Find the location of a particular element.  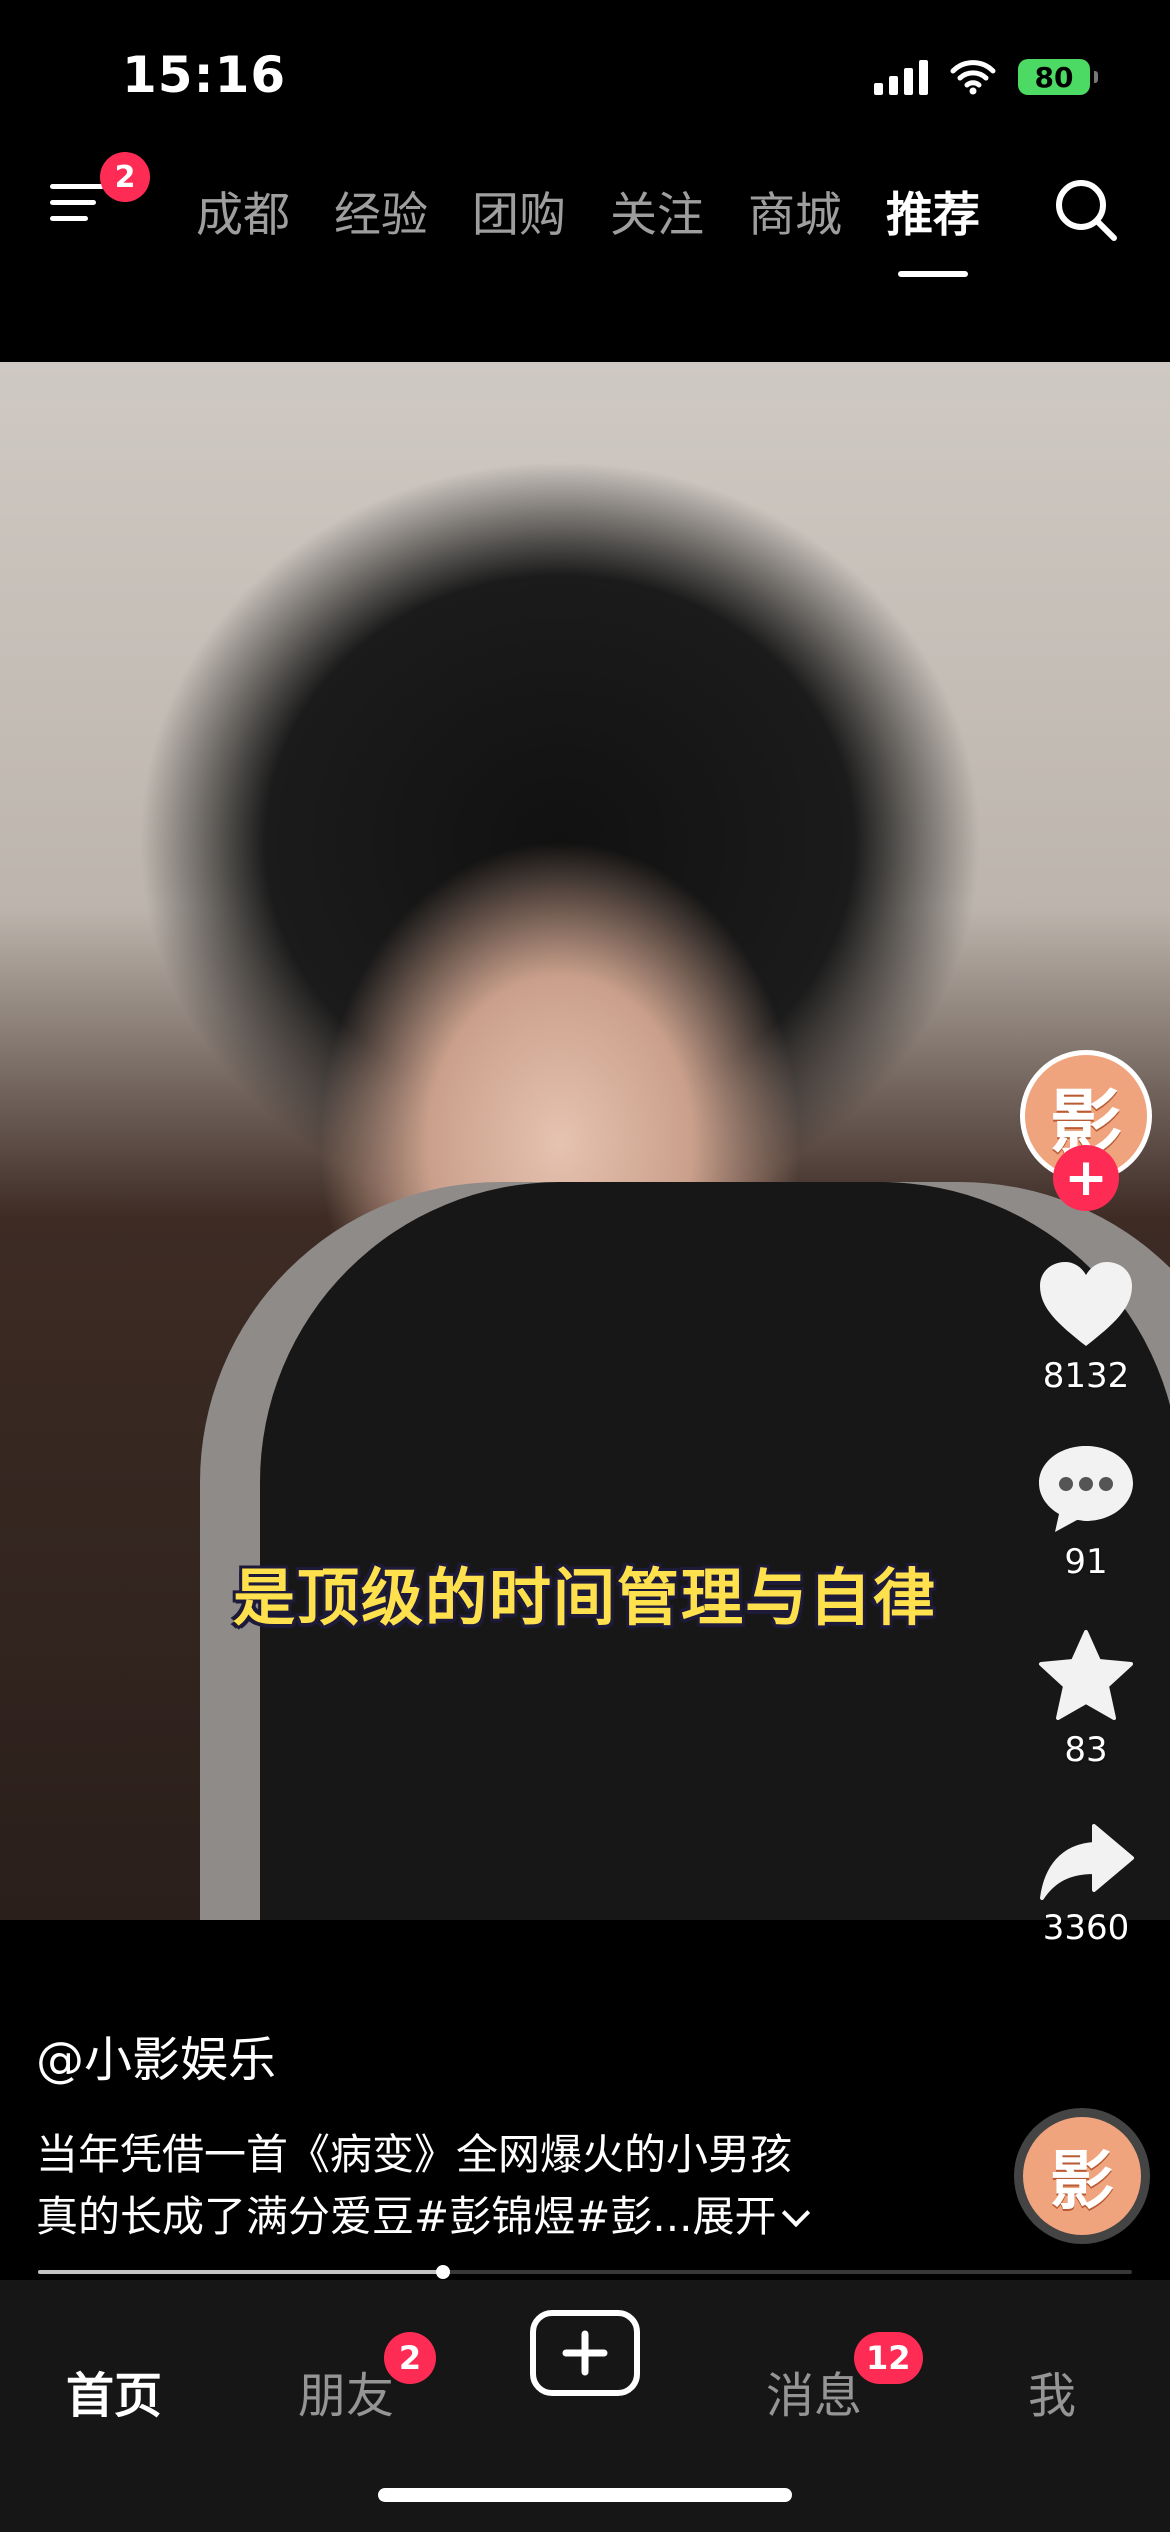

expand-link: 展开 is located at coordinates (734, 2216).